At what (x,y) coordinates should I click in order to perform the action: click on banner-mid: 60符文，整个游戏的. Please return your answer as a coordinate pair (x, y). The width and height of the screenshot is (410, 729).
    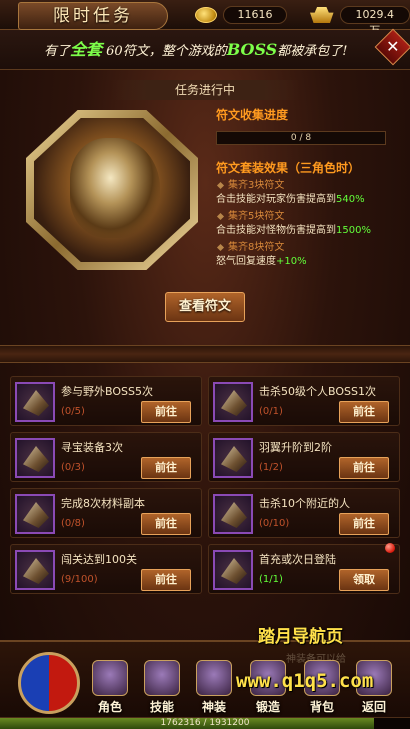
    Looking at the image, I should click on (164, 51).